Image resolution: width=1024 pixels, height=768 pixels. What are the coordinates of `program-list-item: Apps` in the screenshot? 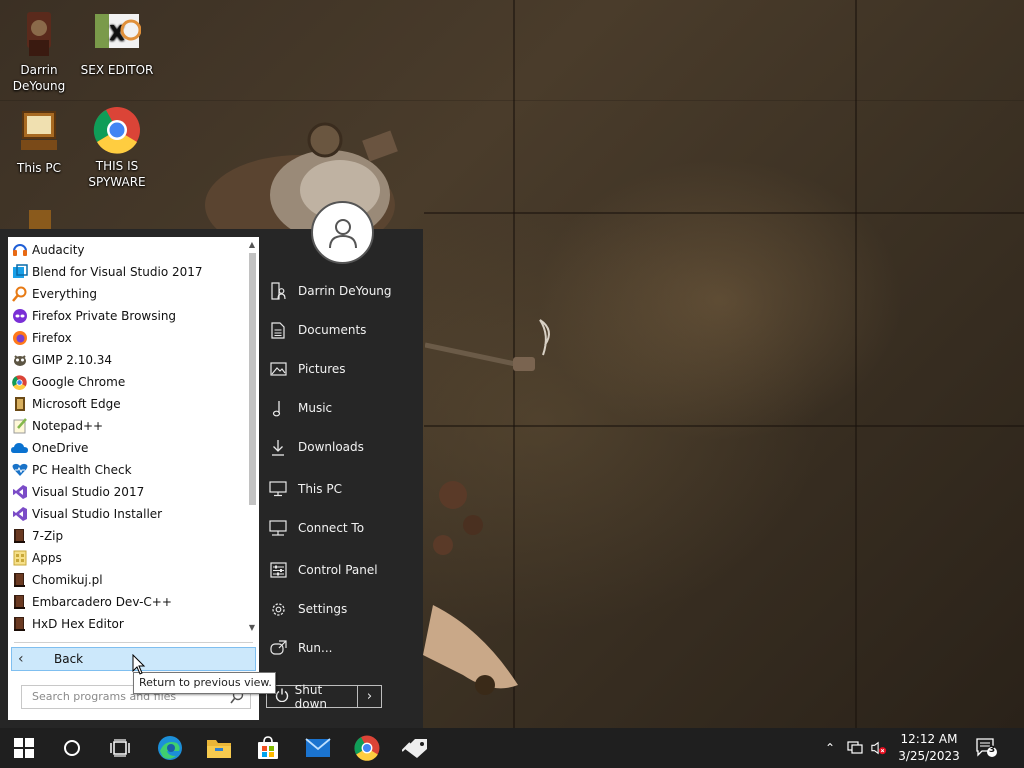 It's located at (126, 558).